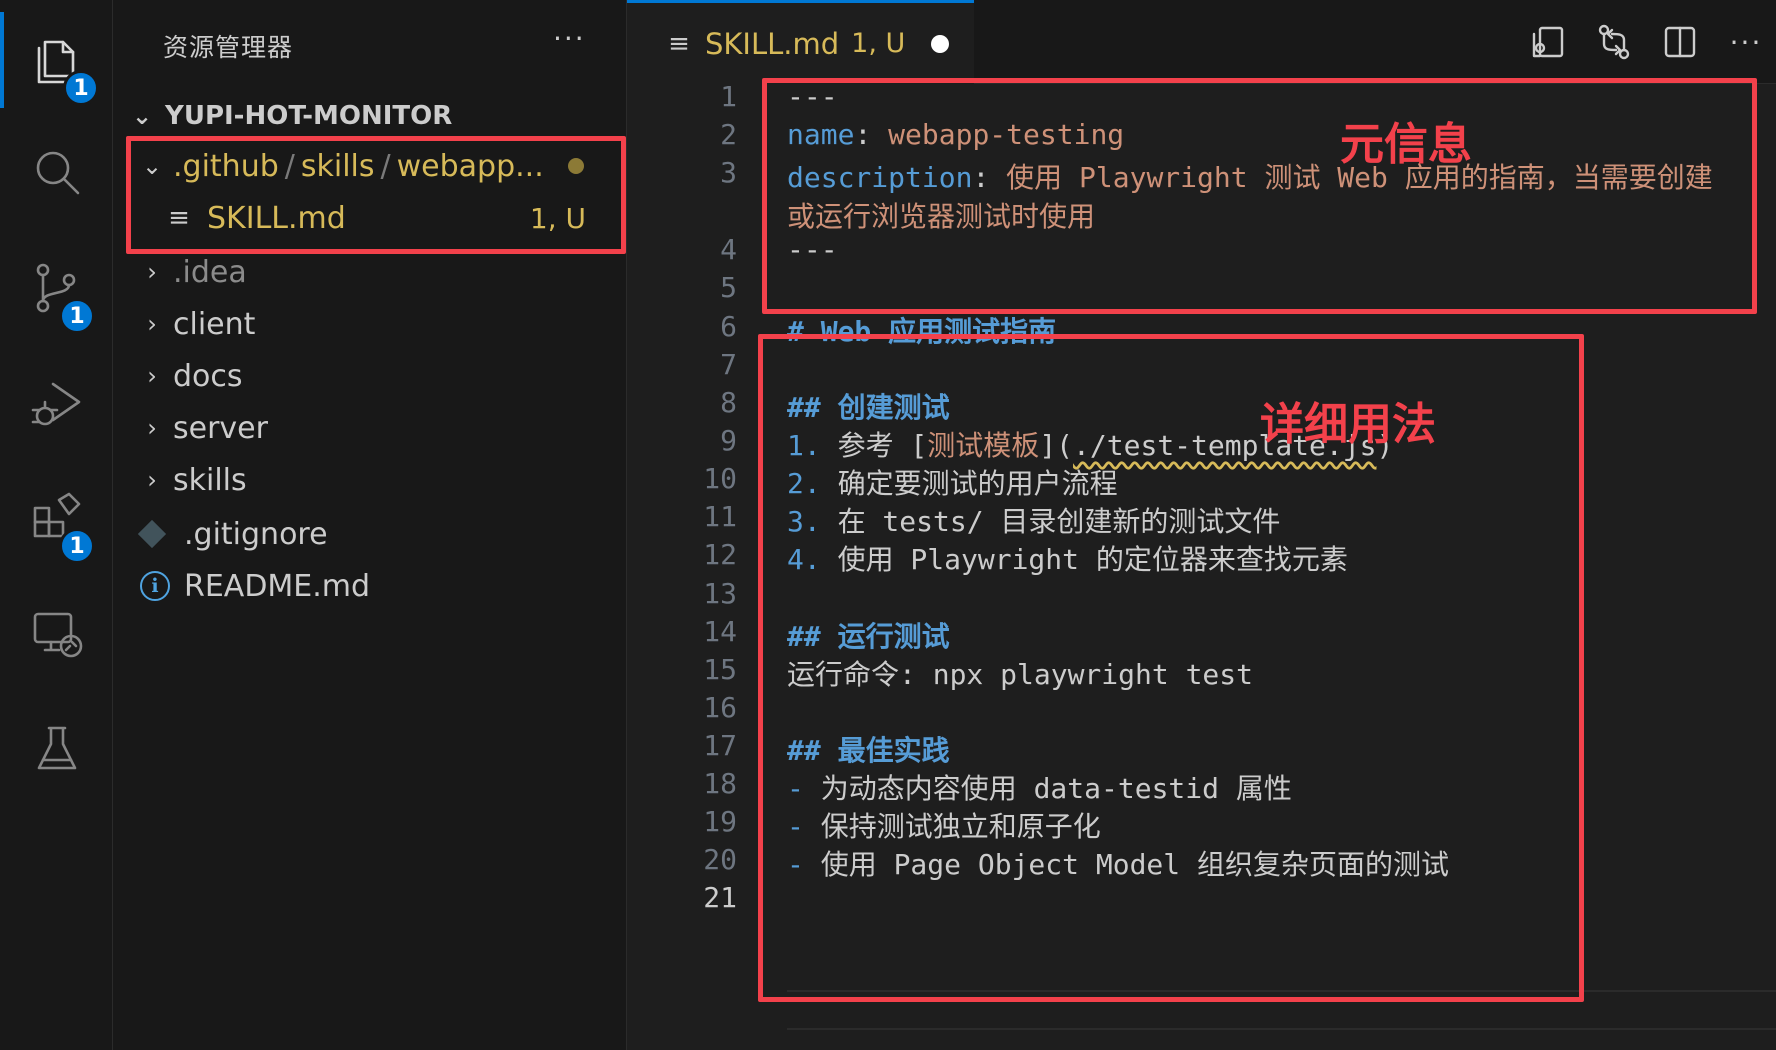 Image resolution: width=1776 pixels, height=1050 pixels. What do you see at coordinates (940, 43) in the screenshot?
I see `unsaved-dot-icon` at bounding box center [940, 43].